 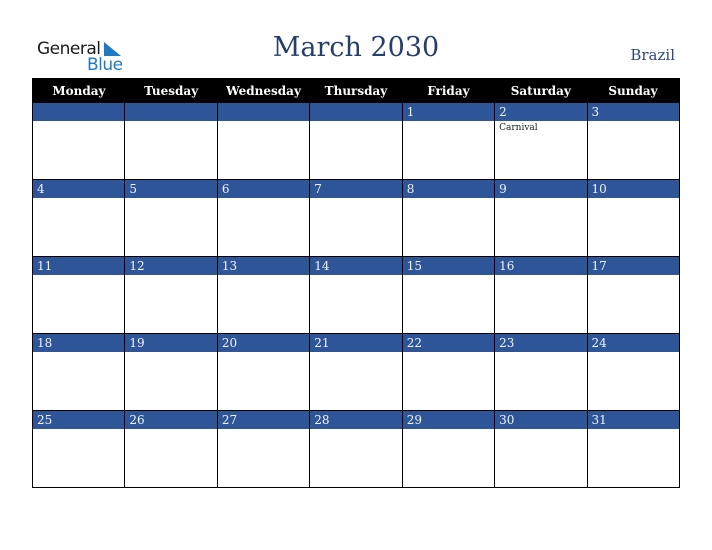 What do you see at coordinates (171, 420) in the screenshot?
I see `day-number: 26` at bounding box center [171, 420].